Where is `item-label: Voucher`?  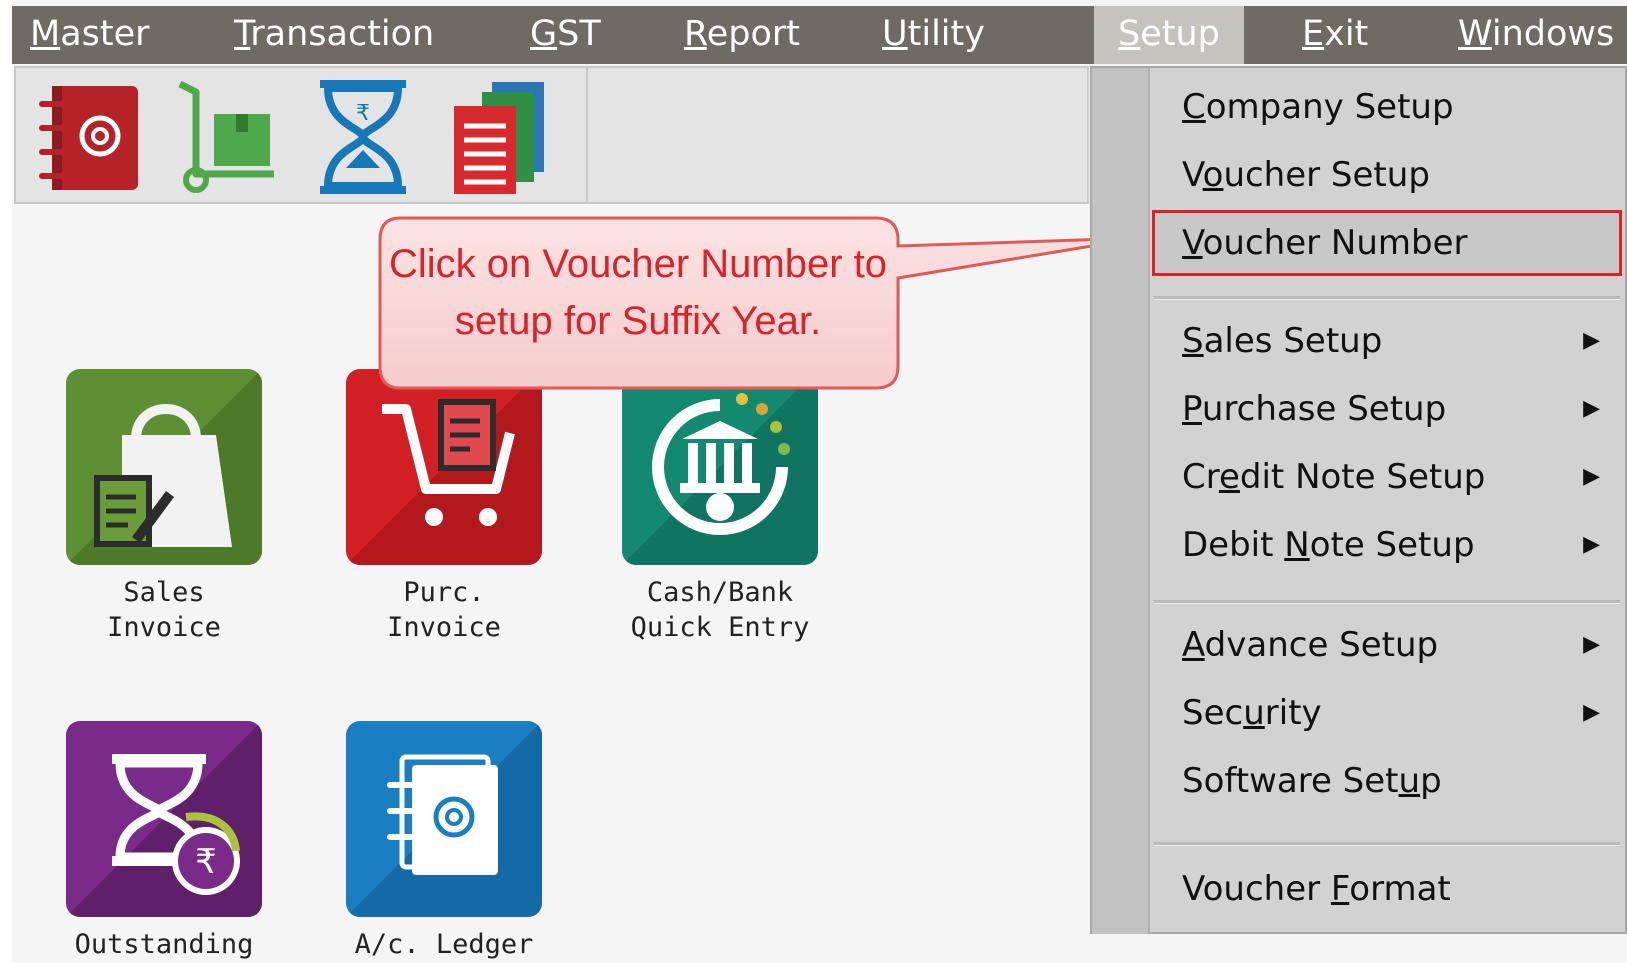
item-label: Voucher is located at coordinates (1256, 889).